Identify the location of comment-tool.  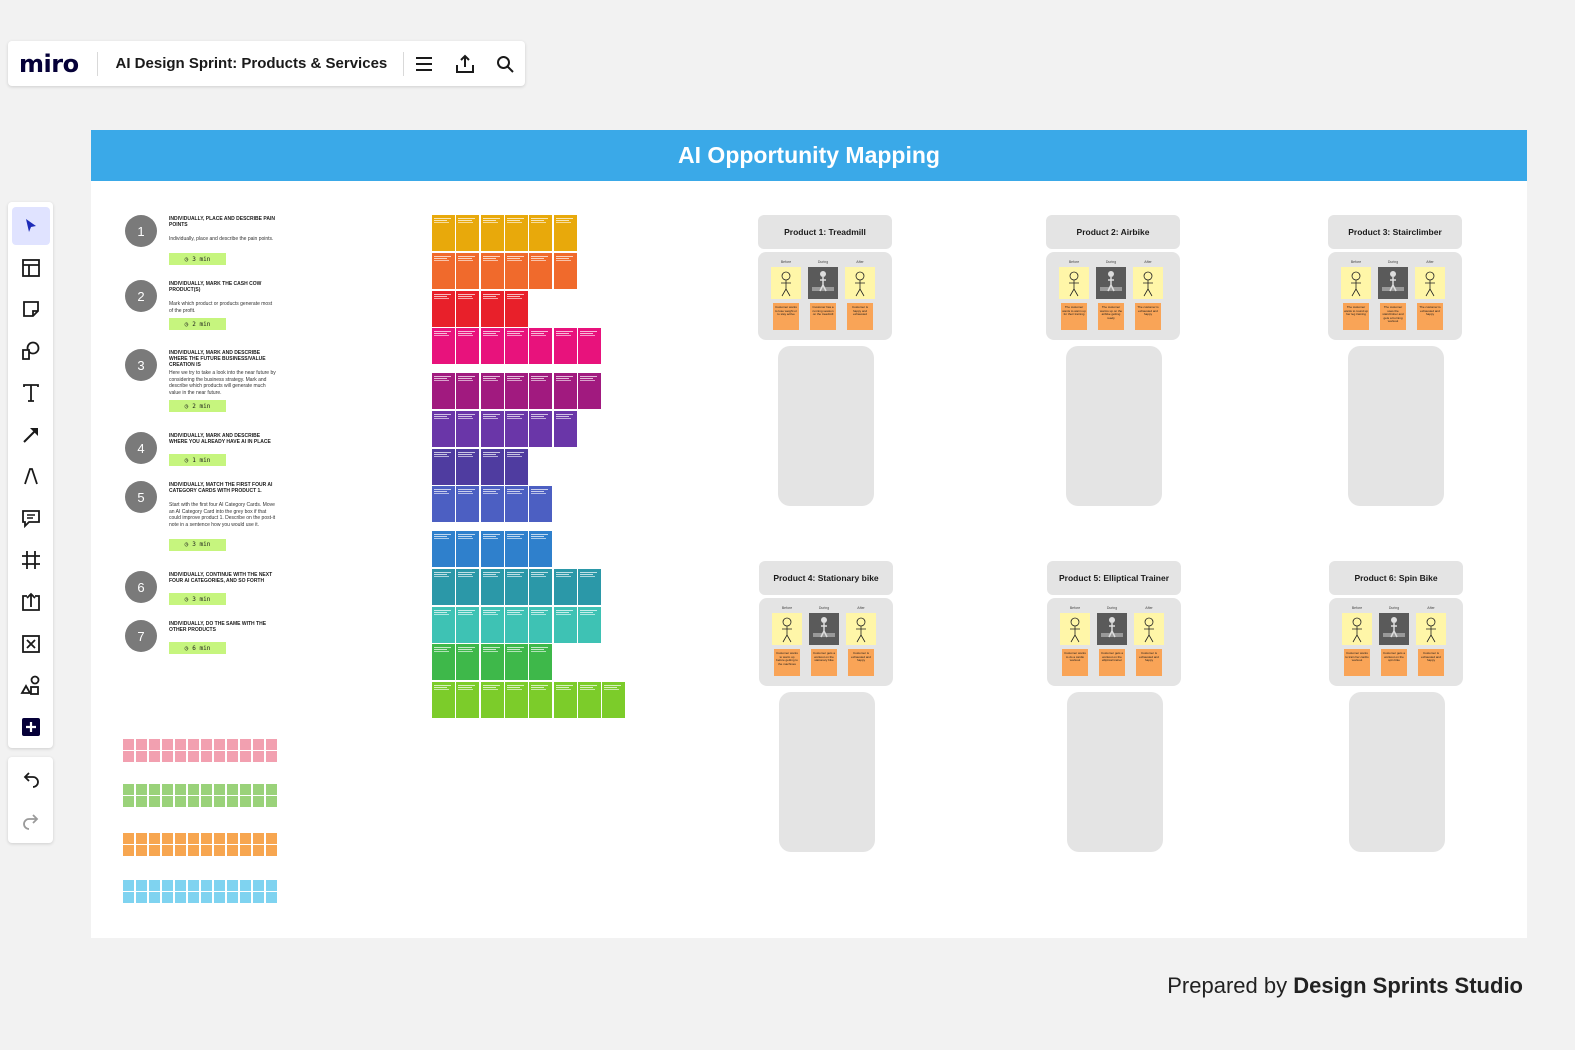
(31, 518).